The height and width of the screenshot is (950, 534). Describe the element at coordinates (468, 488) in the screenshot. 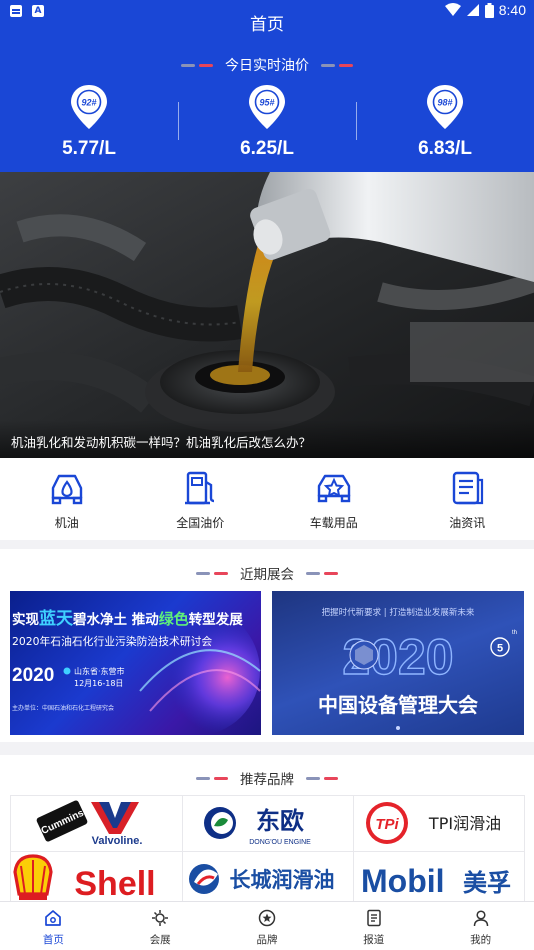

I see `news-doc-icon` at that location.